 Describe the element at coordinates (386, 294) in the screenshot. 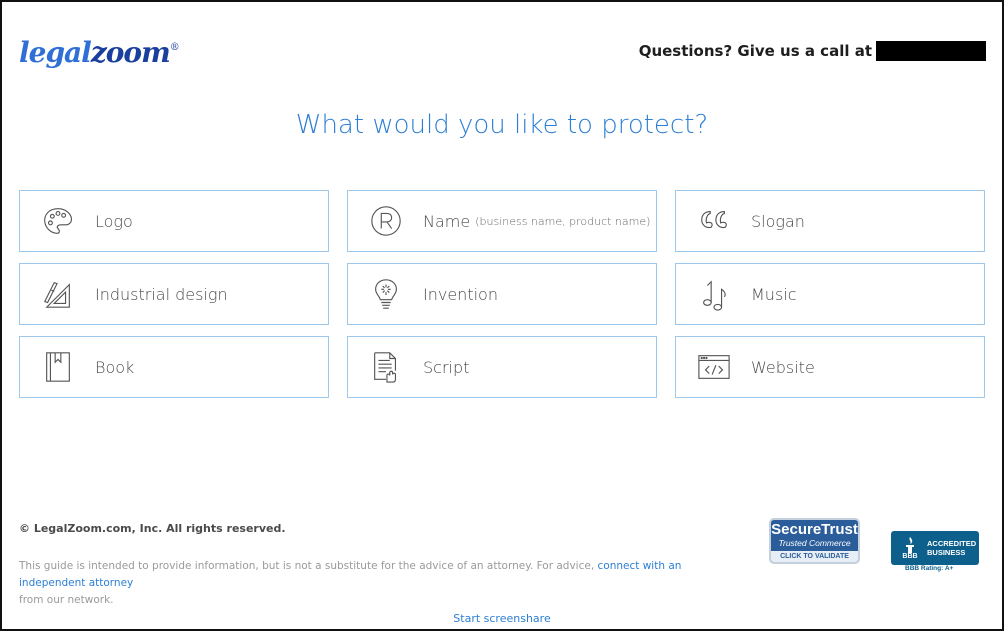

I see `lightbulb-icon` at that location.